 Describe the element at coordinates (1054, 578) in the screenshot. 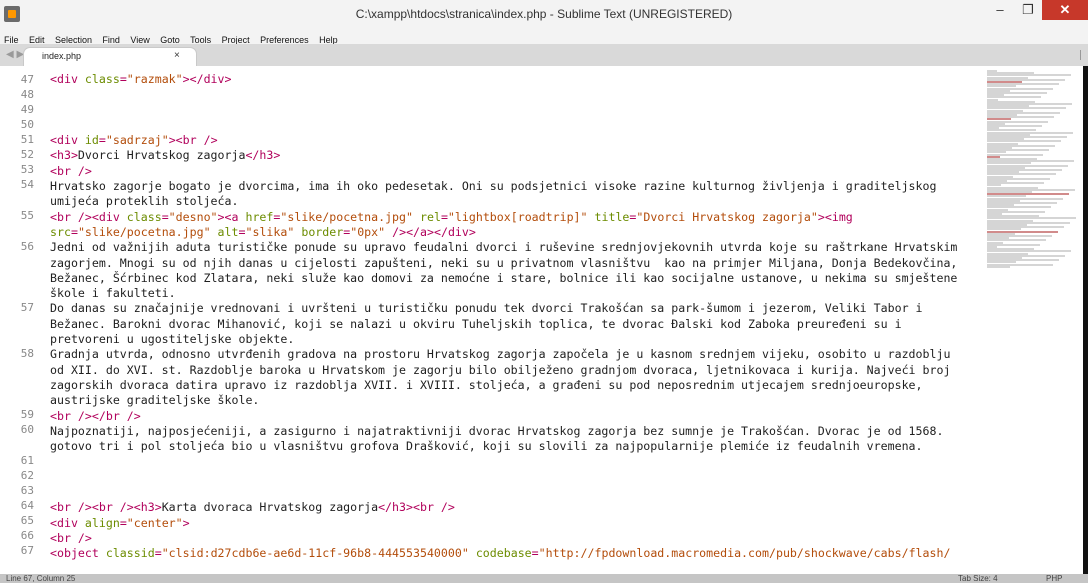

I see `syntax-indicator: PHP` at that location.